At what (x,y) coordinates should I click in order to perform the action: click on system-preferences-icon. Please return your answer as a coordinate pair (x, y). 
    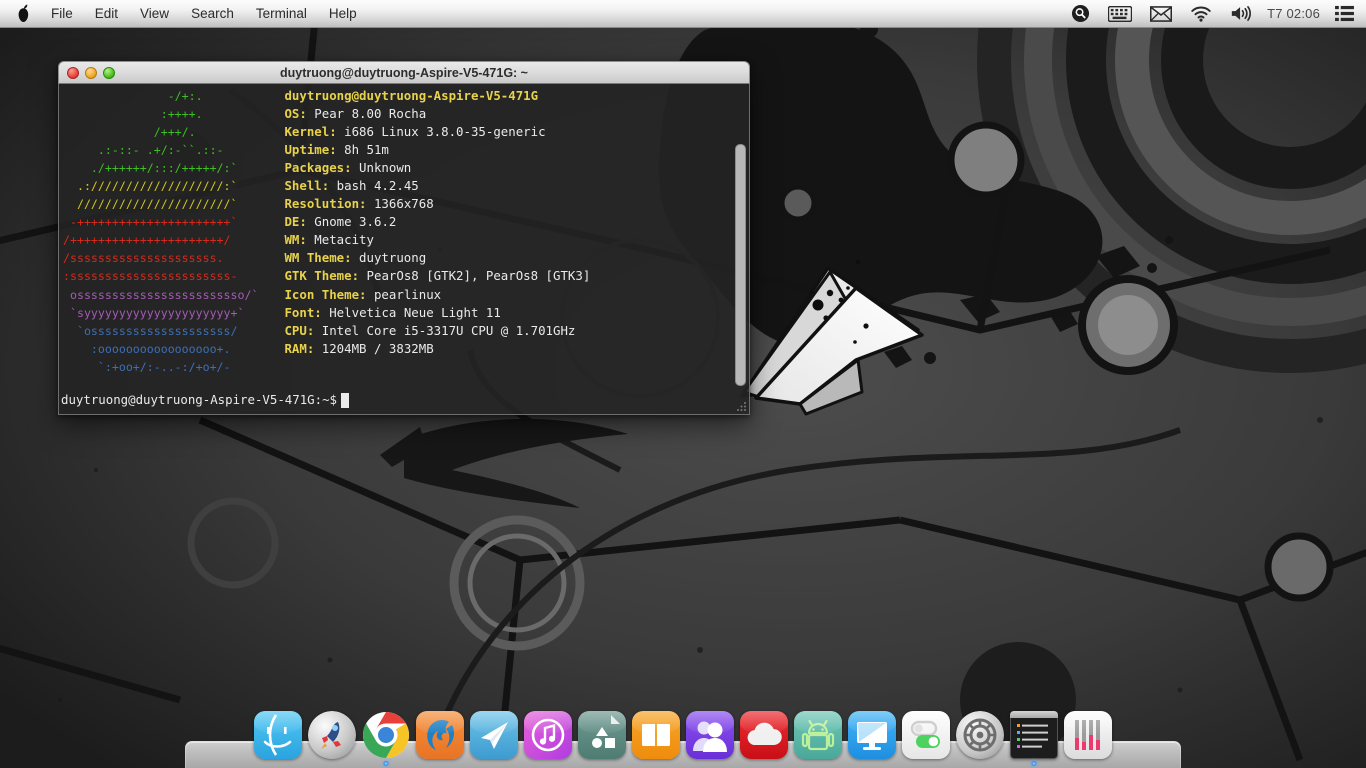
    Looking at the image, I should click on (980, 735).